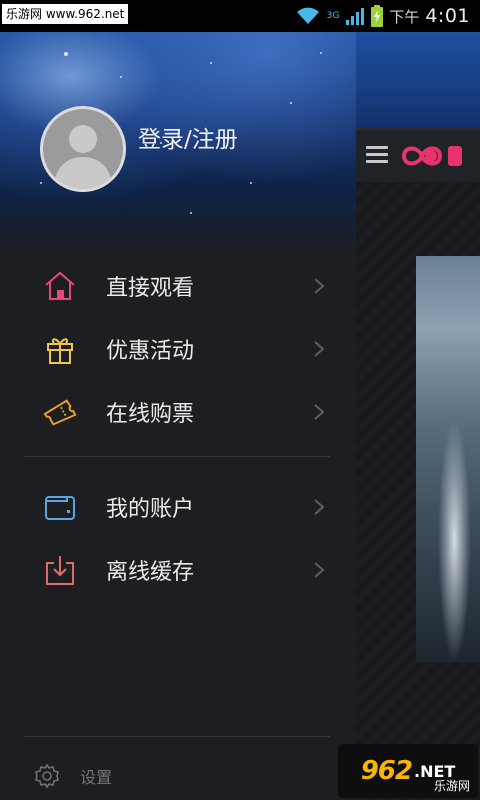 The width and height of the screenshot is (480, 800). Describe the element at coordinates (150, 572) in the screenshot. I see `menu-item-label: 离线缓存` at that location.